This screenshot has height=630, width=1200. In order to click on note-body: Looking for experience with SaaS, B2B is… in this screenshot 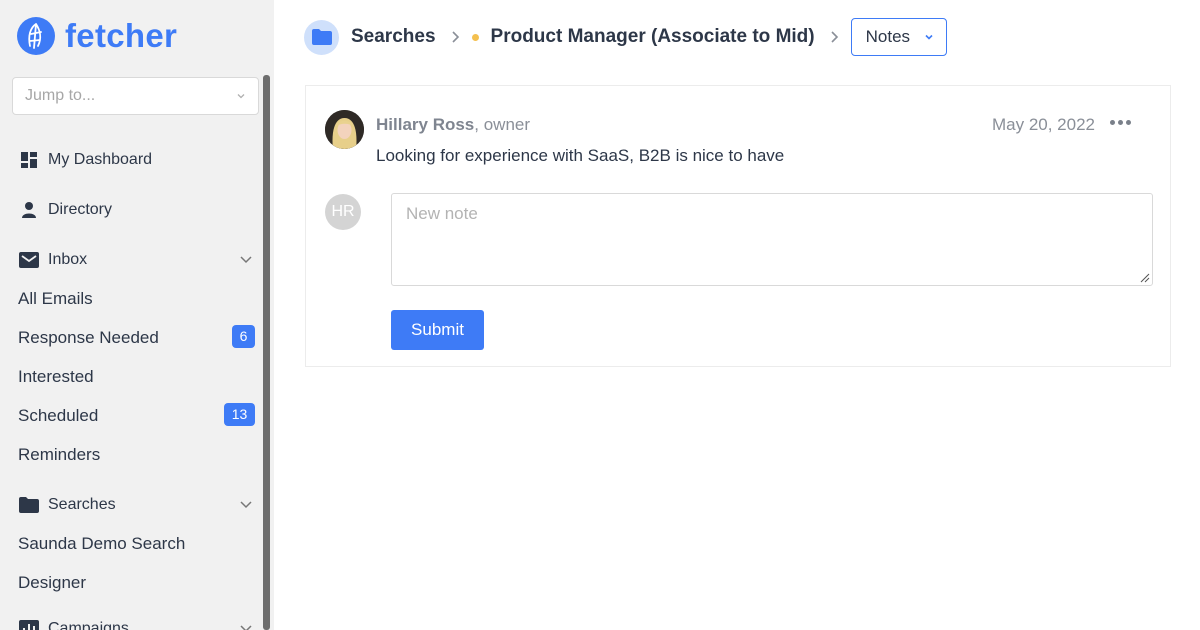, I will do `click(580, 155)`.